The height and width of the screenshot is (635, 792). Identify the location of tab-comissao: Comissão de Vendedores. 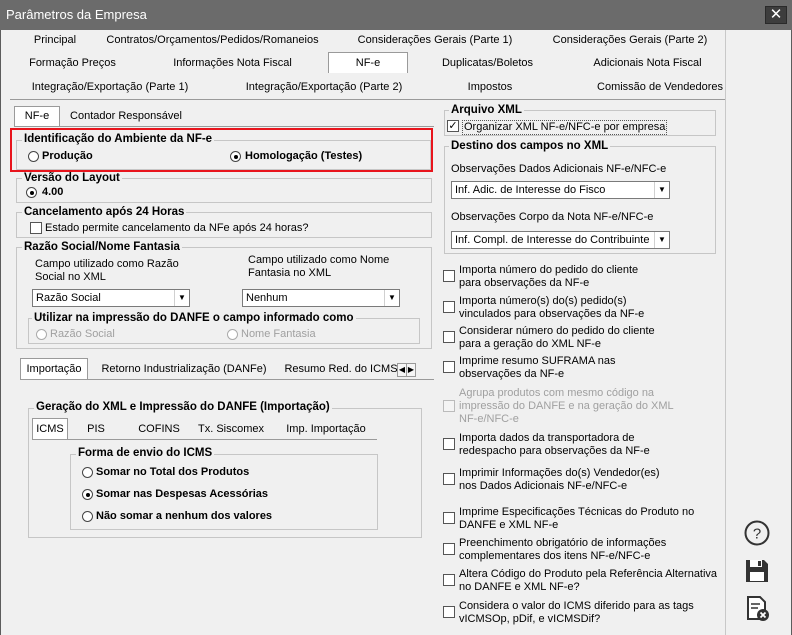
(660, 87).